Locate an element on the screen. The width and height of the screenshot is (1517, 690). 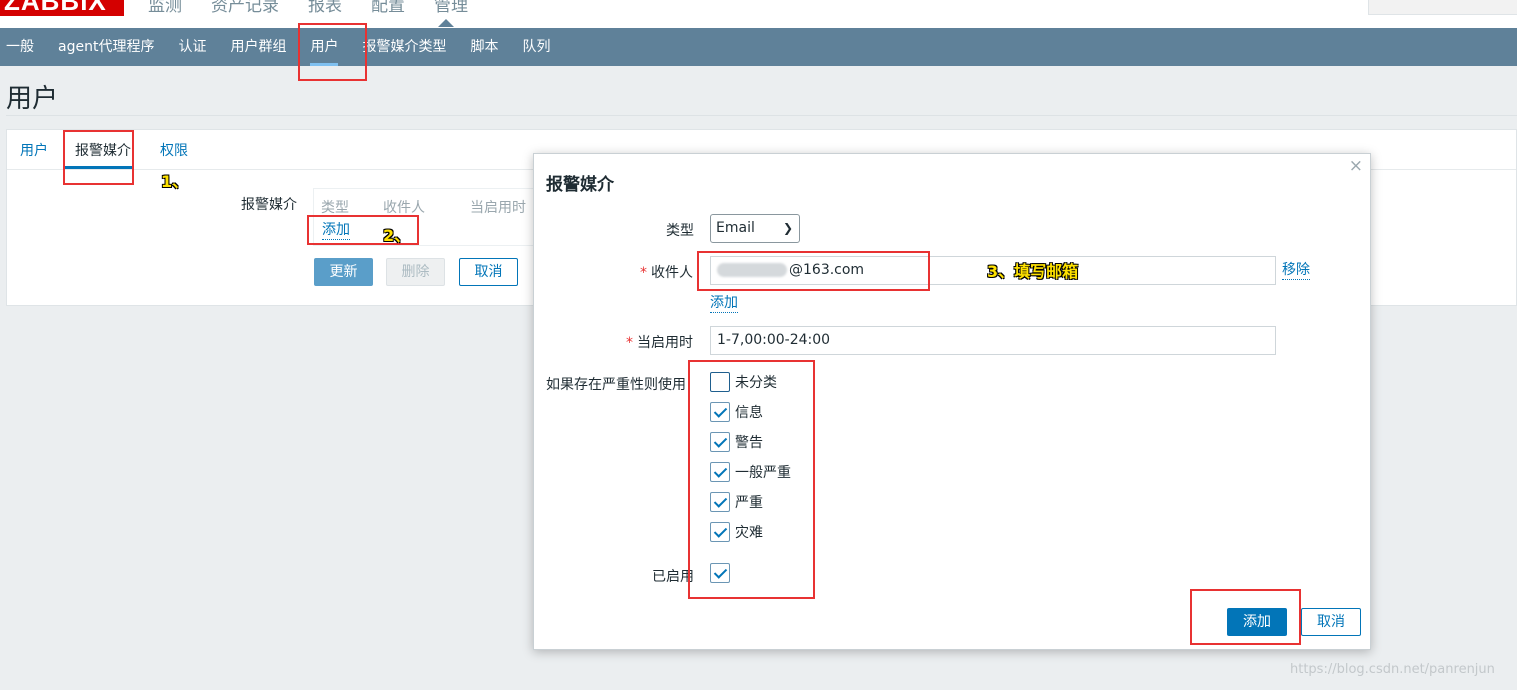
subnav-proxies: agent代理程序 is located at coordinates (106, 47).